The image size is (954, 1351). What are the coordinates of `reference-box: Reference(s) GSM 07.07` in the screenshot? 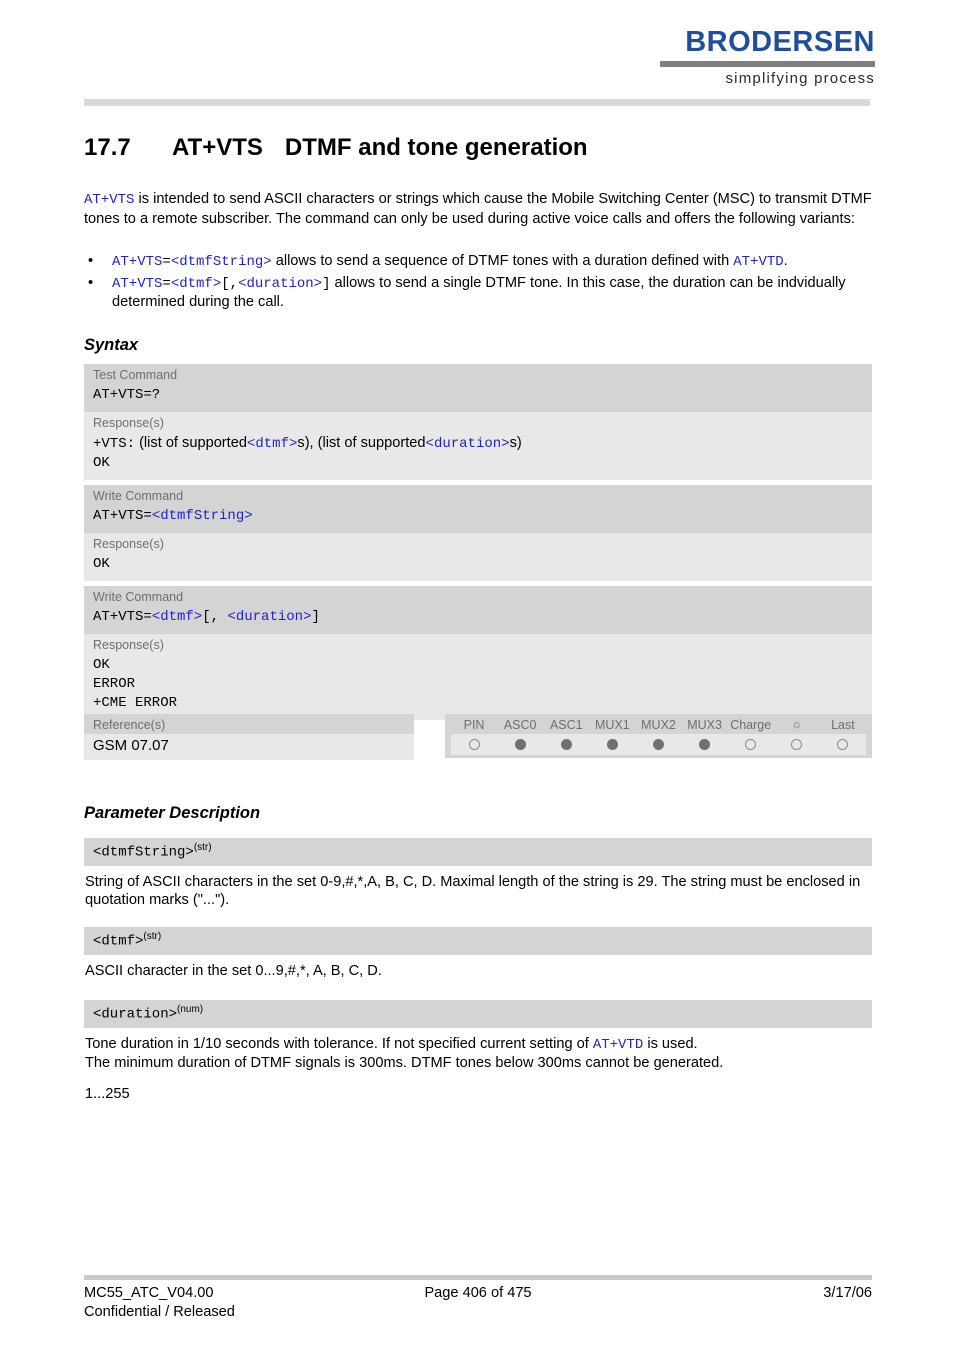 It's located at (249, 737).